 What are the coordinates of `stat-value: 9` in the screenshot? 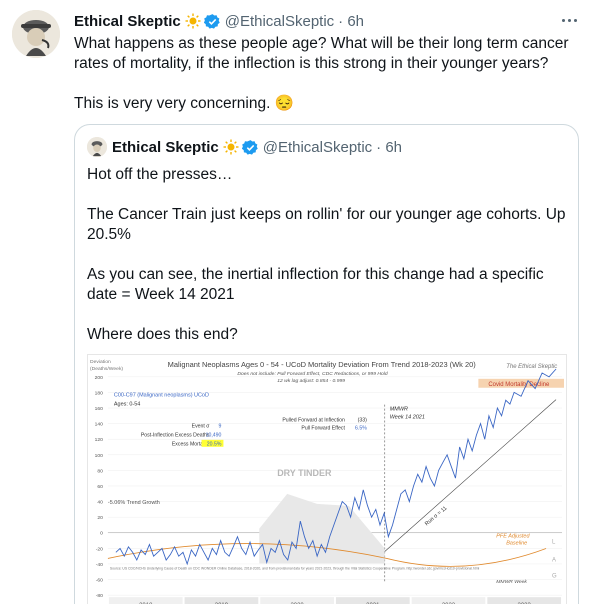 It's located at (220, 426).